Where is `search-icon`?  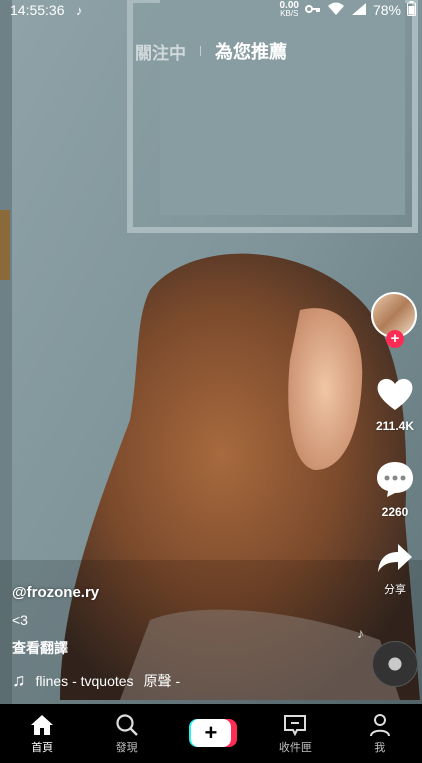
search-icon is located at coordinates (127, 725).